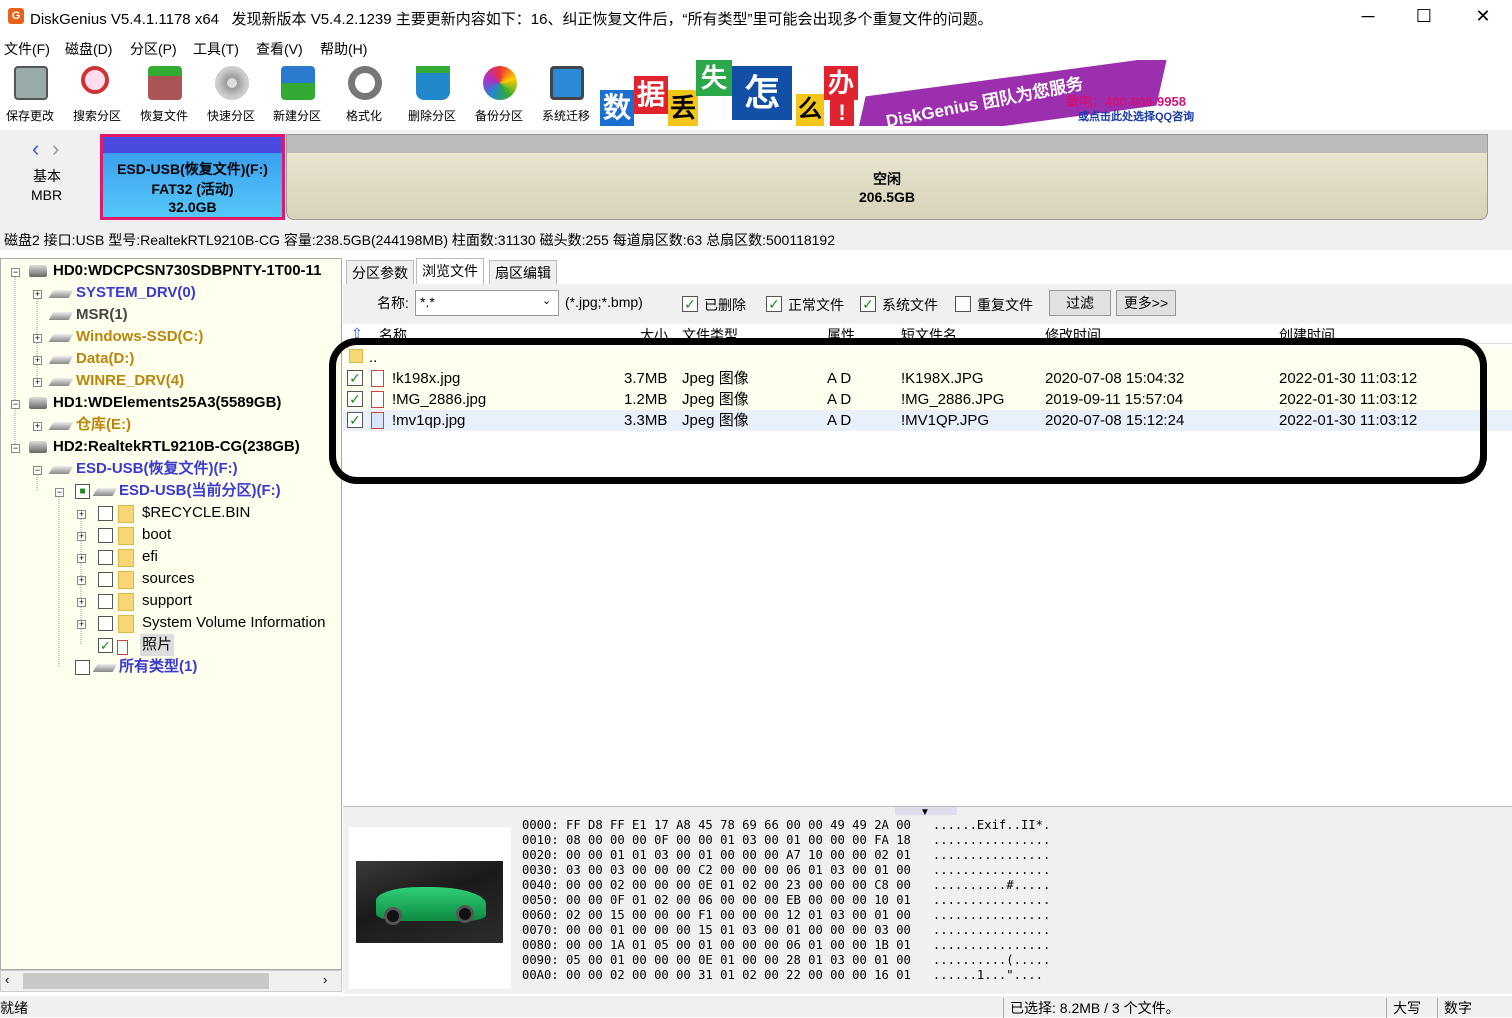 This screenshot has width=1512, height=1018. I want to click on tree-horizontal-scrollbar: ‹ ›, so click(171, 981).